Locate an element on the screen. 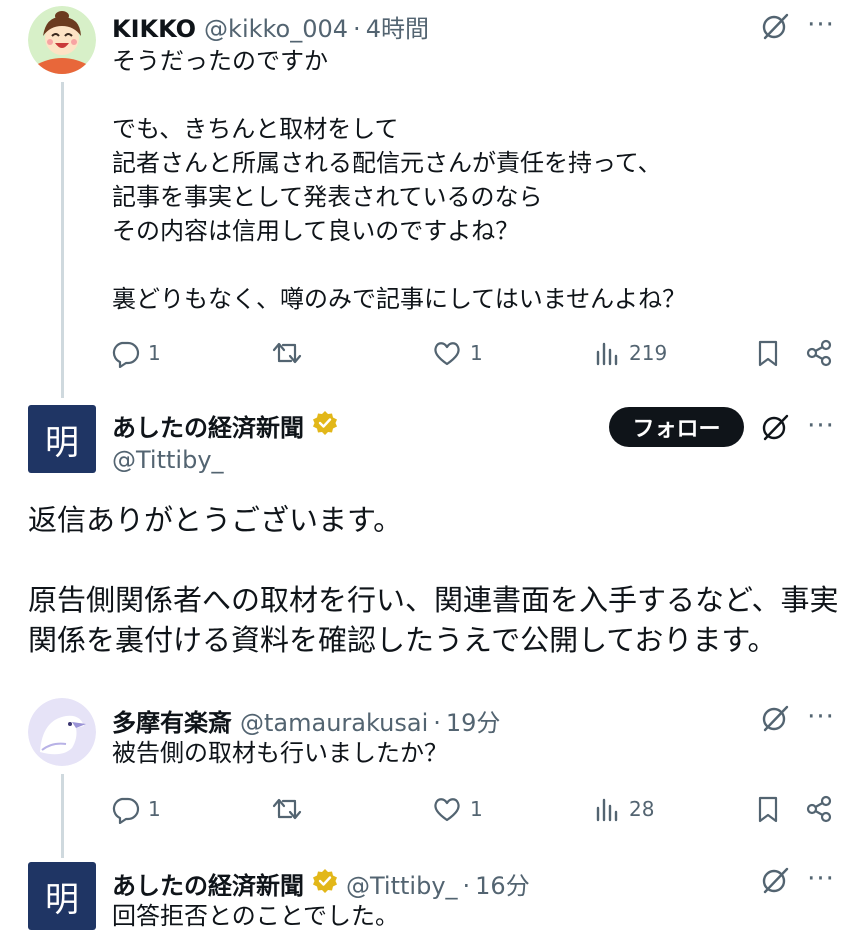  tweet-header: あしたの経済新聞 @Tittiby_ · 16分 is located at coordinates (321, 883).